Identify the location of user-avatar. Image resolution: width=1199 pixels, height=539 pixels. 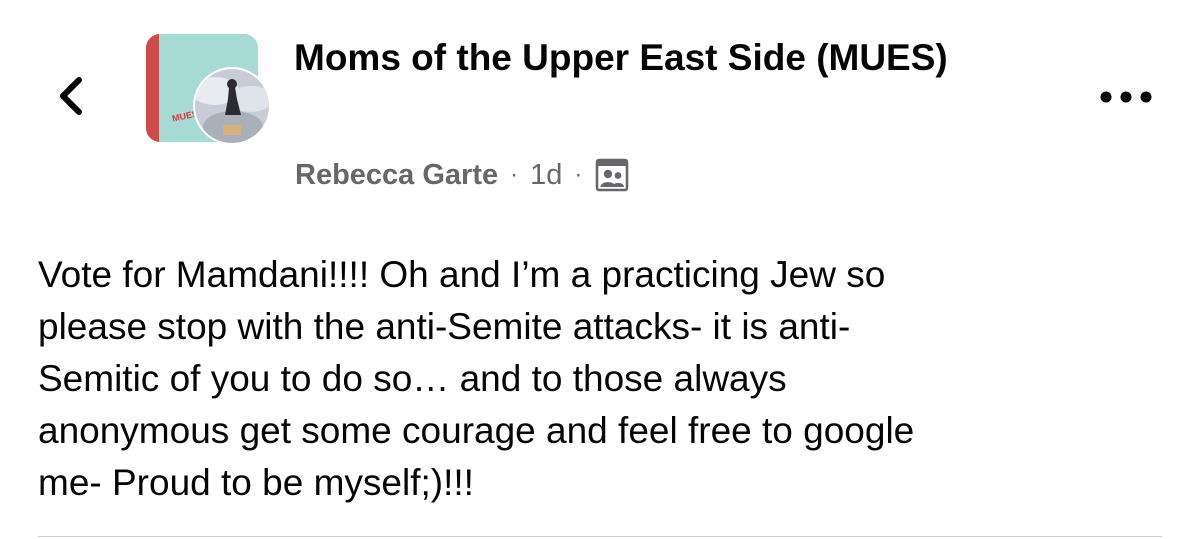
(232, 106).